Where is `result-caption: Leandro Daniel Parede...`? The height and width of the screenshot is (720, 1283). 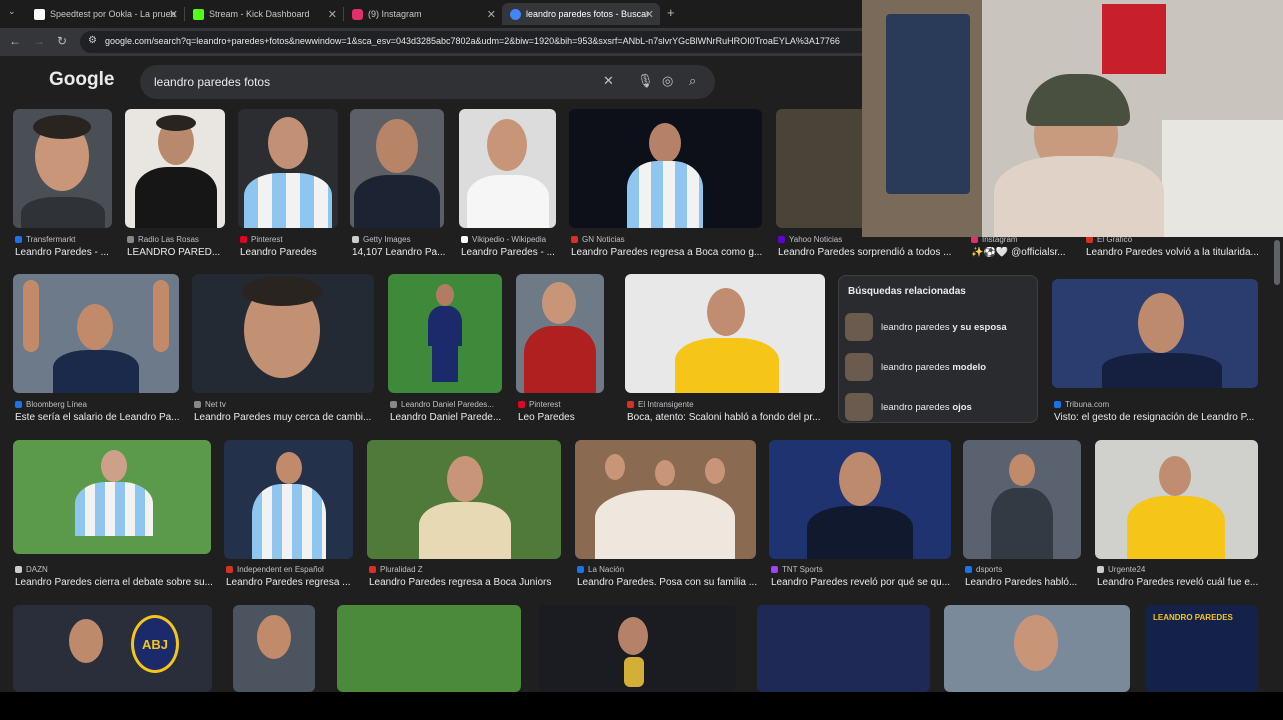
result-caption: Leandro Daniel Parede... is located at coordinates (447, 417).